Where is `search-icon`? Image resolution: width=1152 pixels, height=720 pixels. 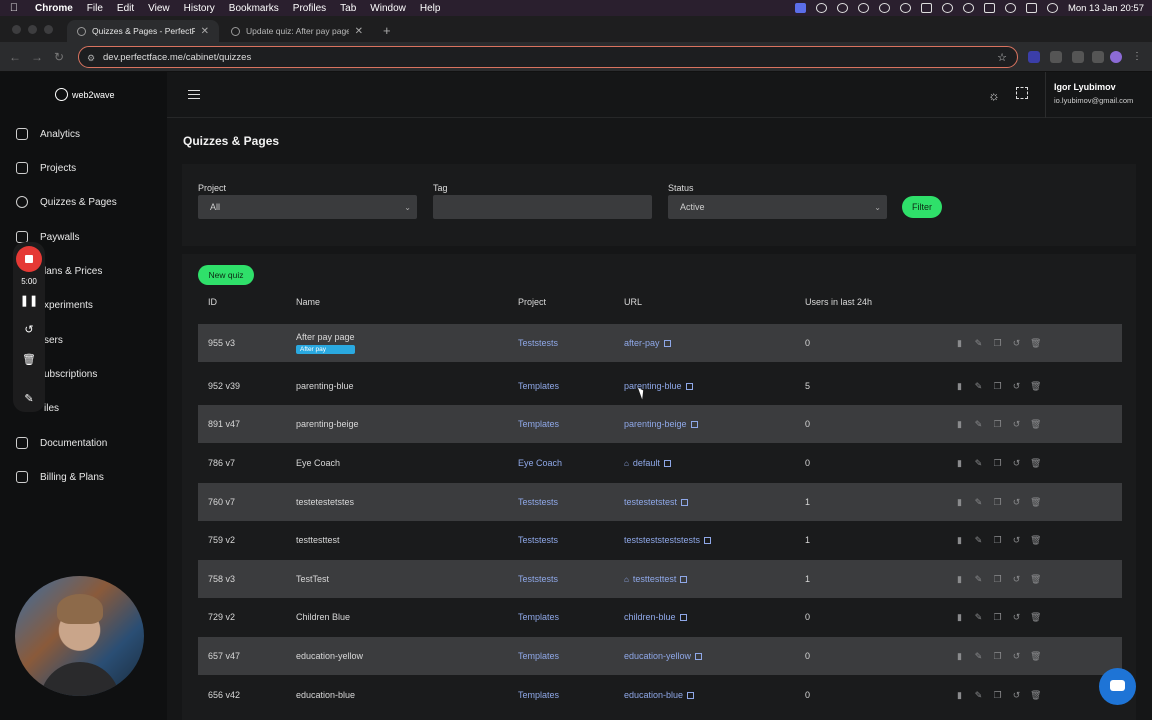 search-icon is located at coordinates (1010, 8).